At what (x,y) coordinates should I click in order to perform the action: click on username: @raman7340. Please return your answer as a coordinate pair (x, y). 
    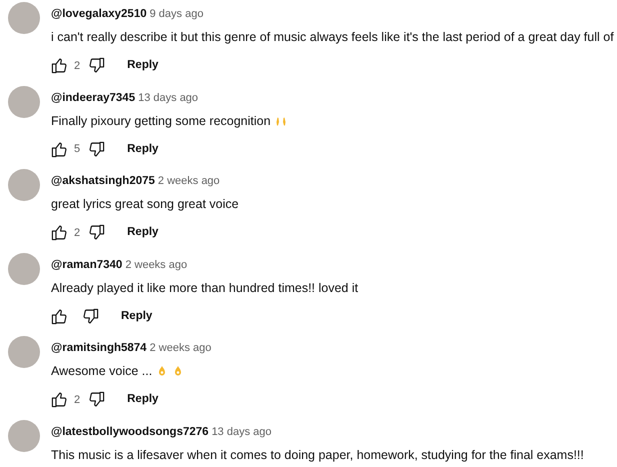
    Looking at the image, I should click on (86, 264).